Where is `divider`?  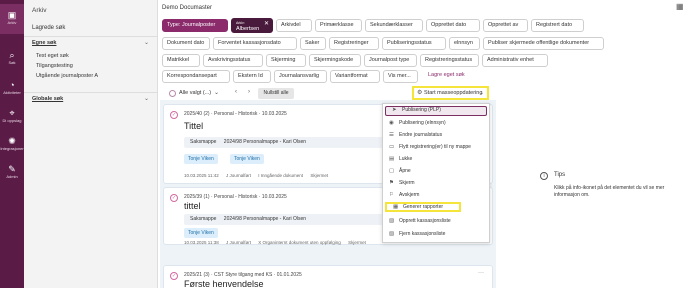
divider is located at coordinates (91, 92).